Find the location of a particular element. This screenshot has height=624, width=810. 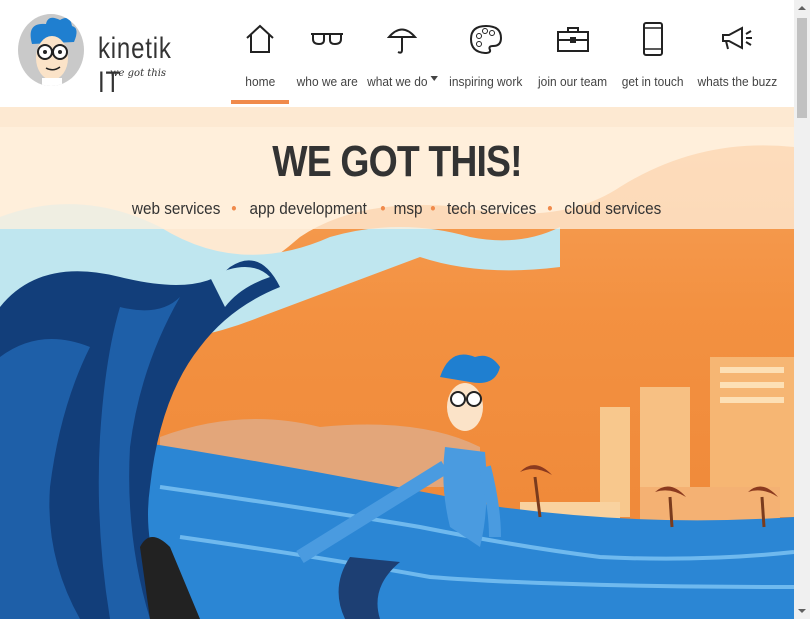

glasses-icon is located at coordinates (327, 39).